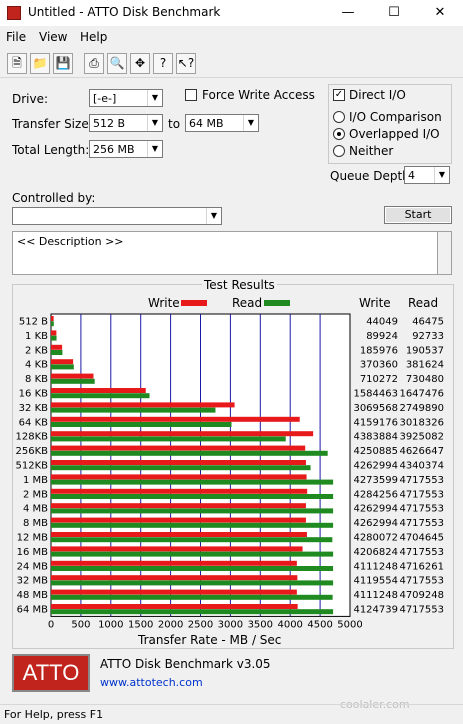  What do you see at coordinates (185, 664) in the screenshot?
I see `version-text: ATTO Disk Benchmark v3.05` at bounding box center [185, 664].